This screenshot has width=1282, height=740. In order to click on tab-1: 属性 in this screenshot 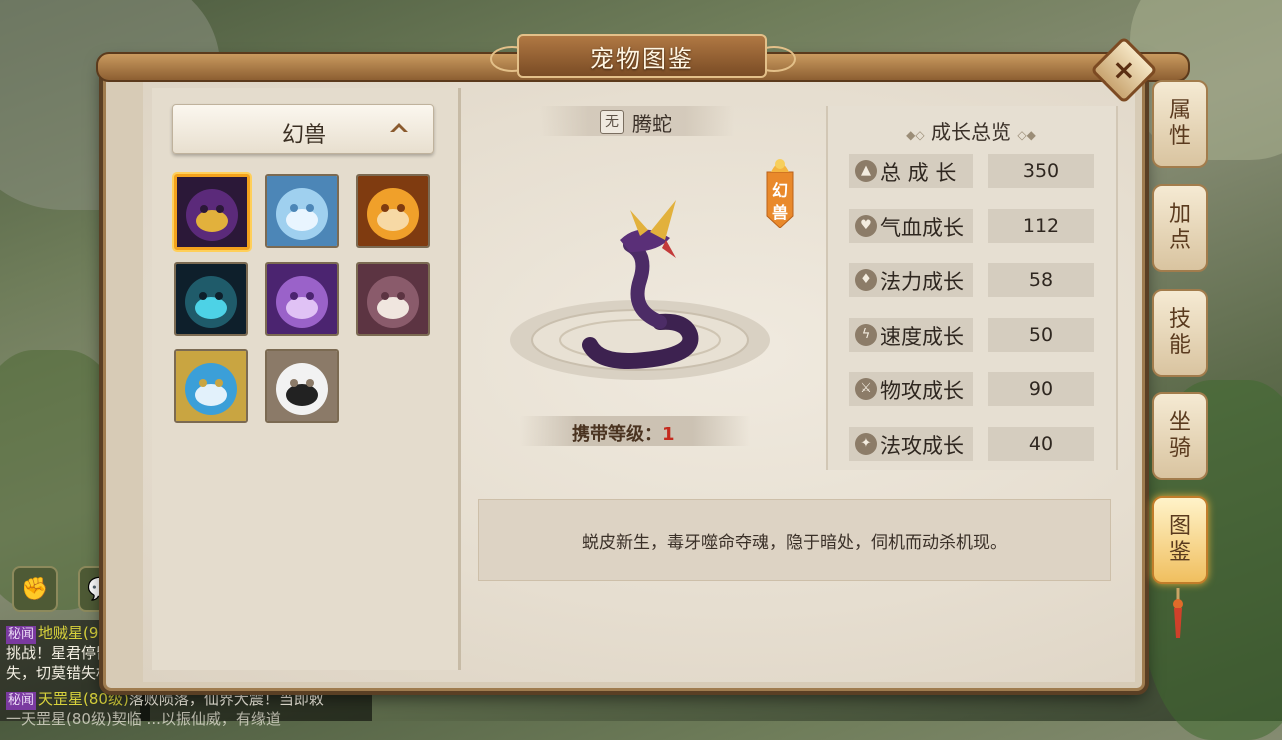, I will do `click(1180, 124)`.